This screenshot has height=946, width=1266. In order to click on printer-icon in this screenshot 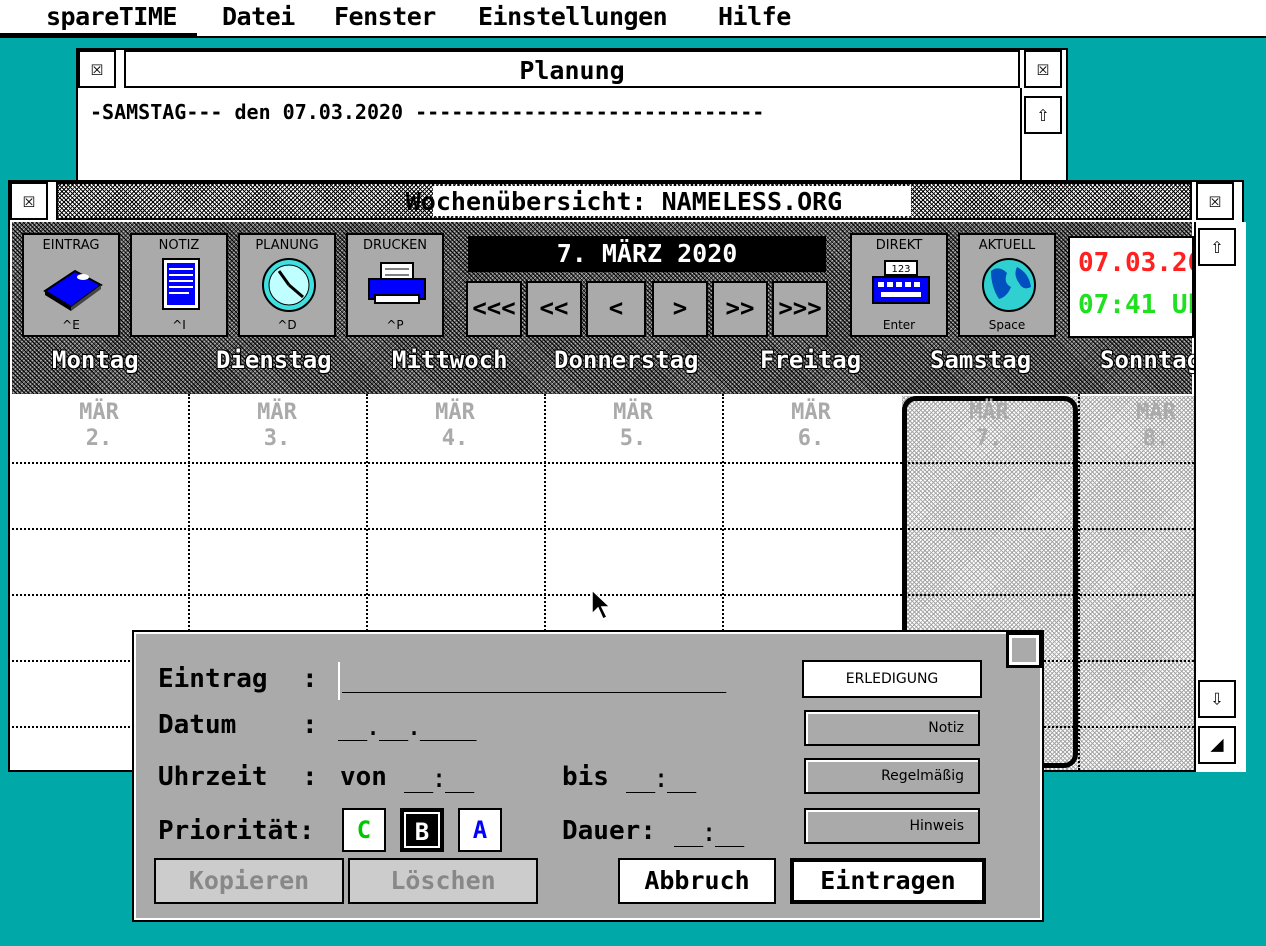, I will do `click(397, 283)`.